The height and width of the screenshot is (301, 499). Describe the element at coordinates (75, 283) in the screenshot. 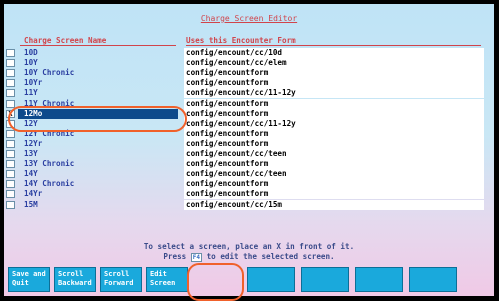

I see `button-label-line2: Backward` at that location.